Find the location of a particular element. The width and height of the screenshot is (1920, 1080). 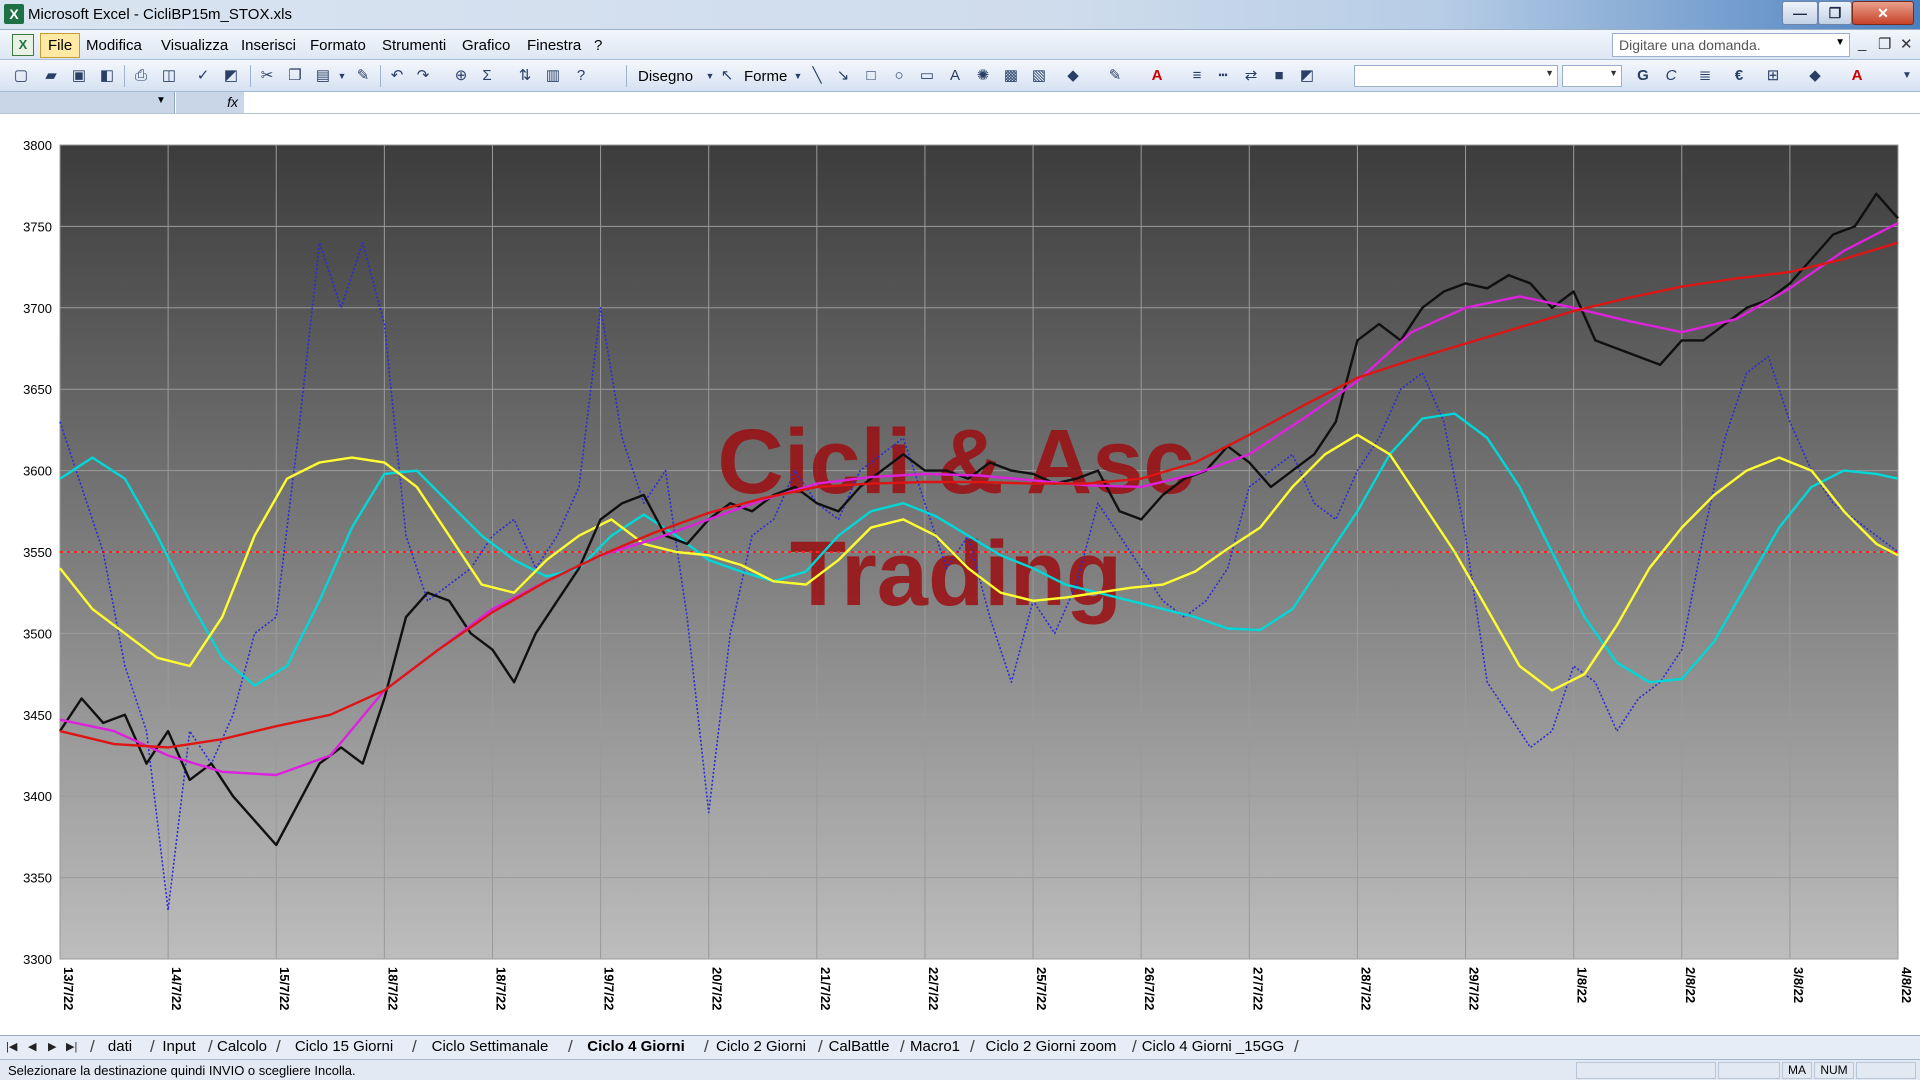

sheet-tab: Ciclo 15 Giorni is located at coordinates (344, 1047).